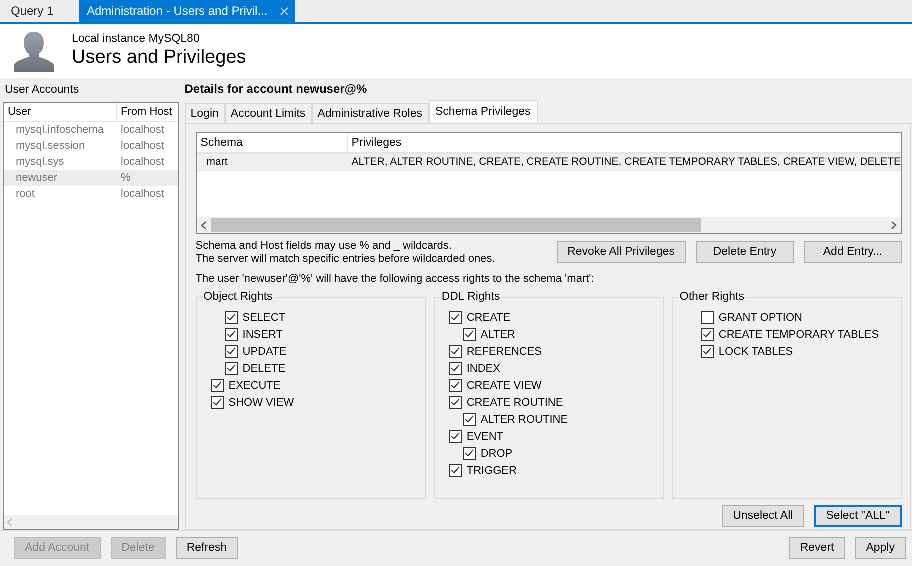 Image resolution: width=912 pixels, height=566 pixels. Describe the element at coordinates (276, 89) in the screenshot. I see `details-title: Details for account newuser@%` at that location.